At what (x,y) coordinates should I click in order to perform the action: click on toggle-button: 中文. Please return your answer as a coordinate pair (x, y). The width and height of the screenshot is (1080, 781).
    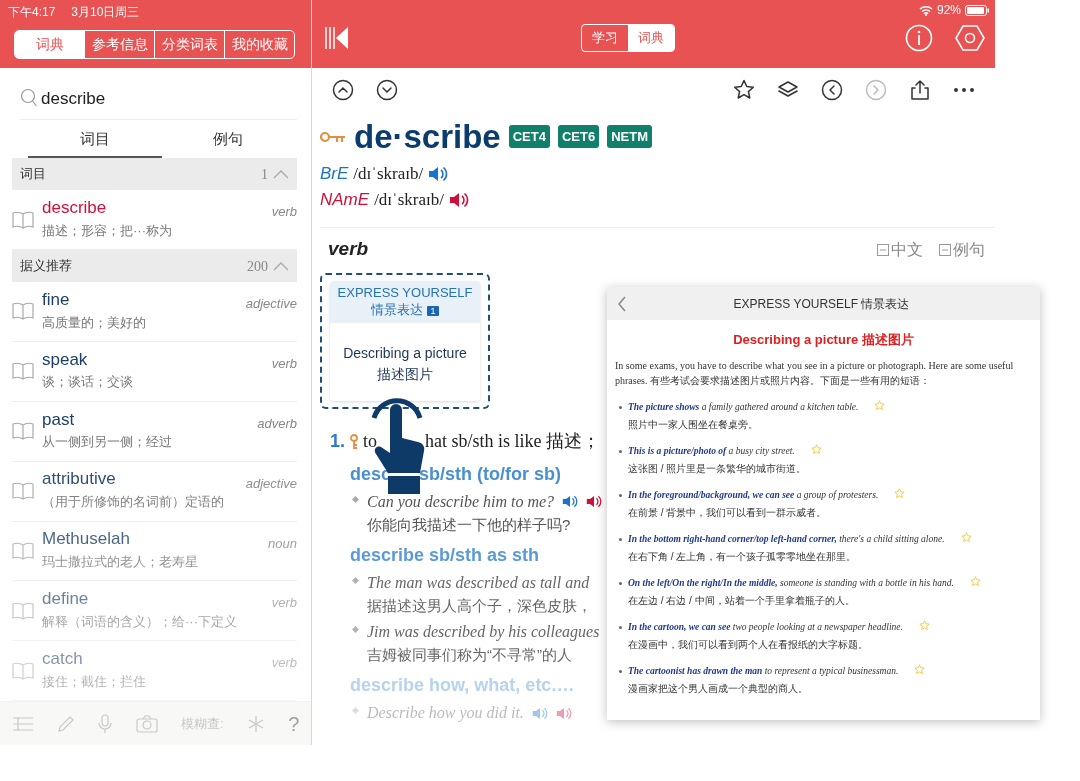
    Looking at the image, I should click on (900, 249).